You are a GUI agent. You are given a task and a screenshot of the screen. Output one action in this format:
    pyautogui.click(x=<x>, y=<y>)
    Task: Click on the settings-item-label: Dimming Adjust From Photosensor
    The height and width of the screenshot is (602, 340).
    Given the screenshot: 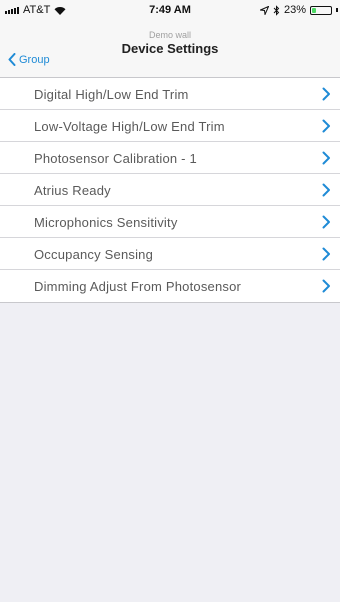 What is the action you would take?
    pyautogui.click(x=138, y=286)
    